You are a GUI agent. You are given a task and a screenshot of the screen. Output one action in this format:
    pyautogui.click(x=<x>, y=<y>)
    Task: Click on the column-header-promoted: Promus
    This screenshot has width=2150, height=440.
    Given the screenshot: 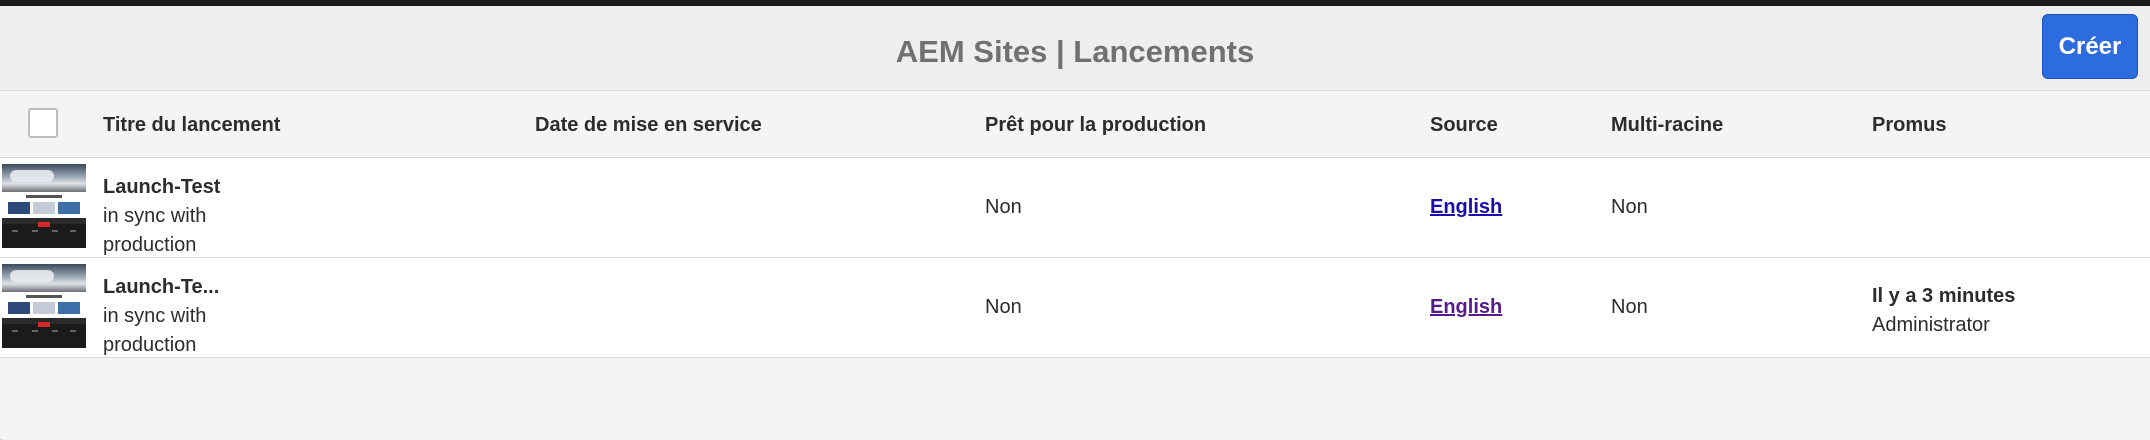 What is the action you would take?
    pyautogui.click(x=1909, y=125)
    